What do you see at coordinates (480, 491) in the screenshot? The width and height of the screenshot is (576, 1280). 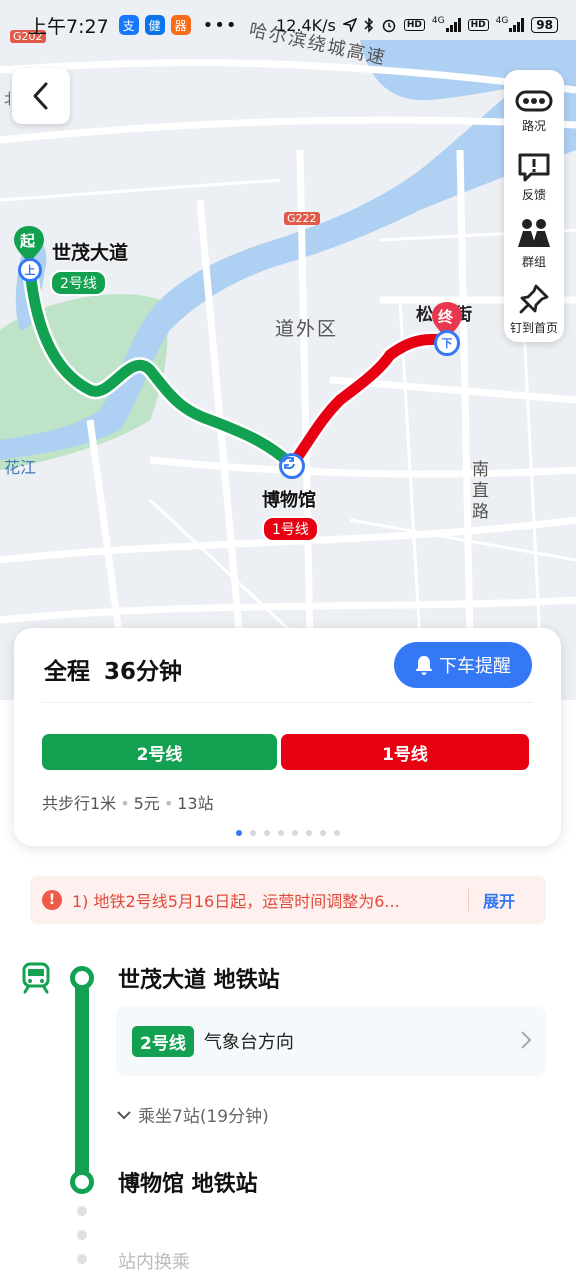 I see `street-label: 南直路` at bounding box center [480, 491].